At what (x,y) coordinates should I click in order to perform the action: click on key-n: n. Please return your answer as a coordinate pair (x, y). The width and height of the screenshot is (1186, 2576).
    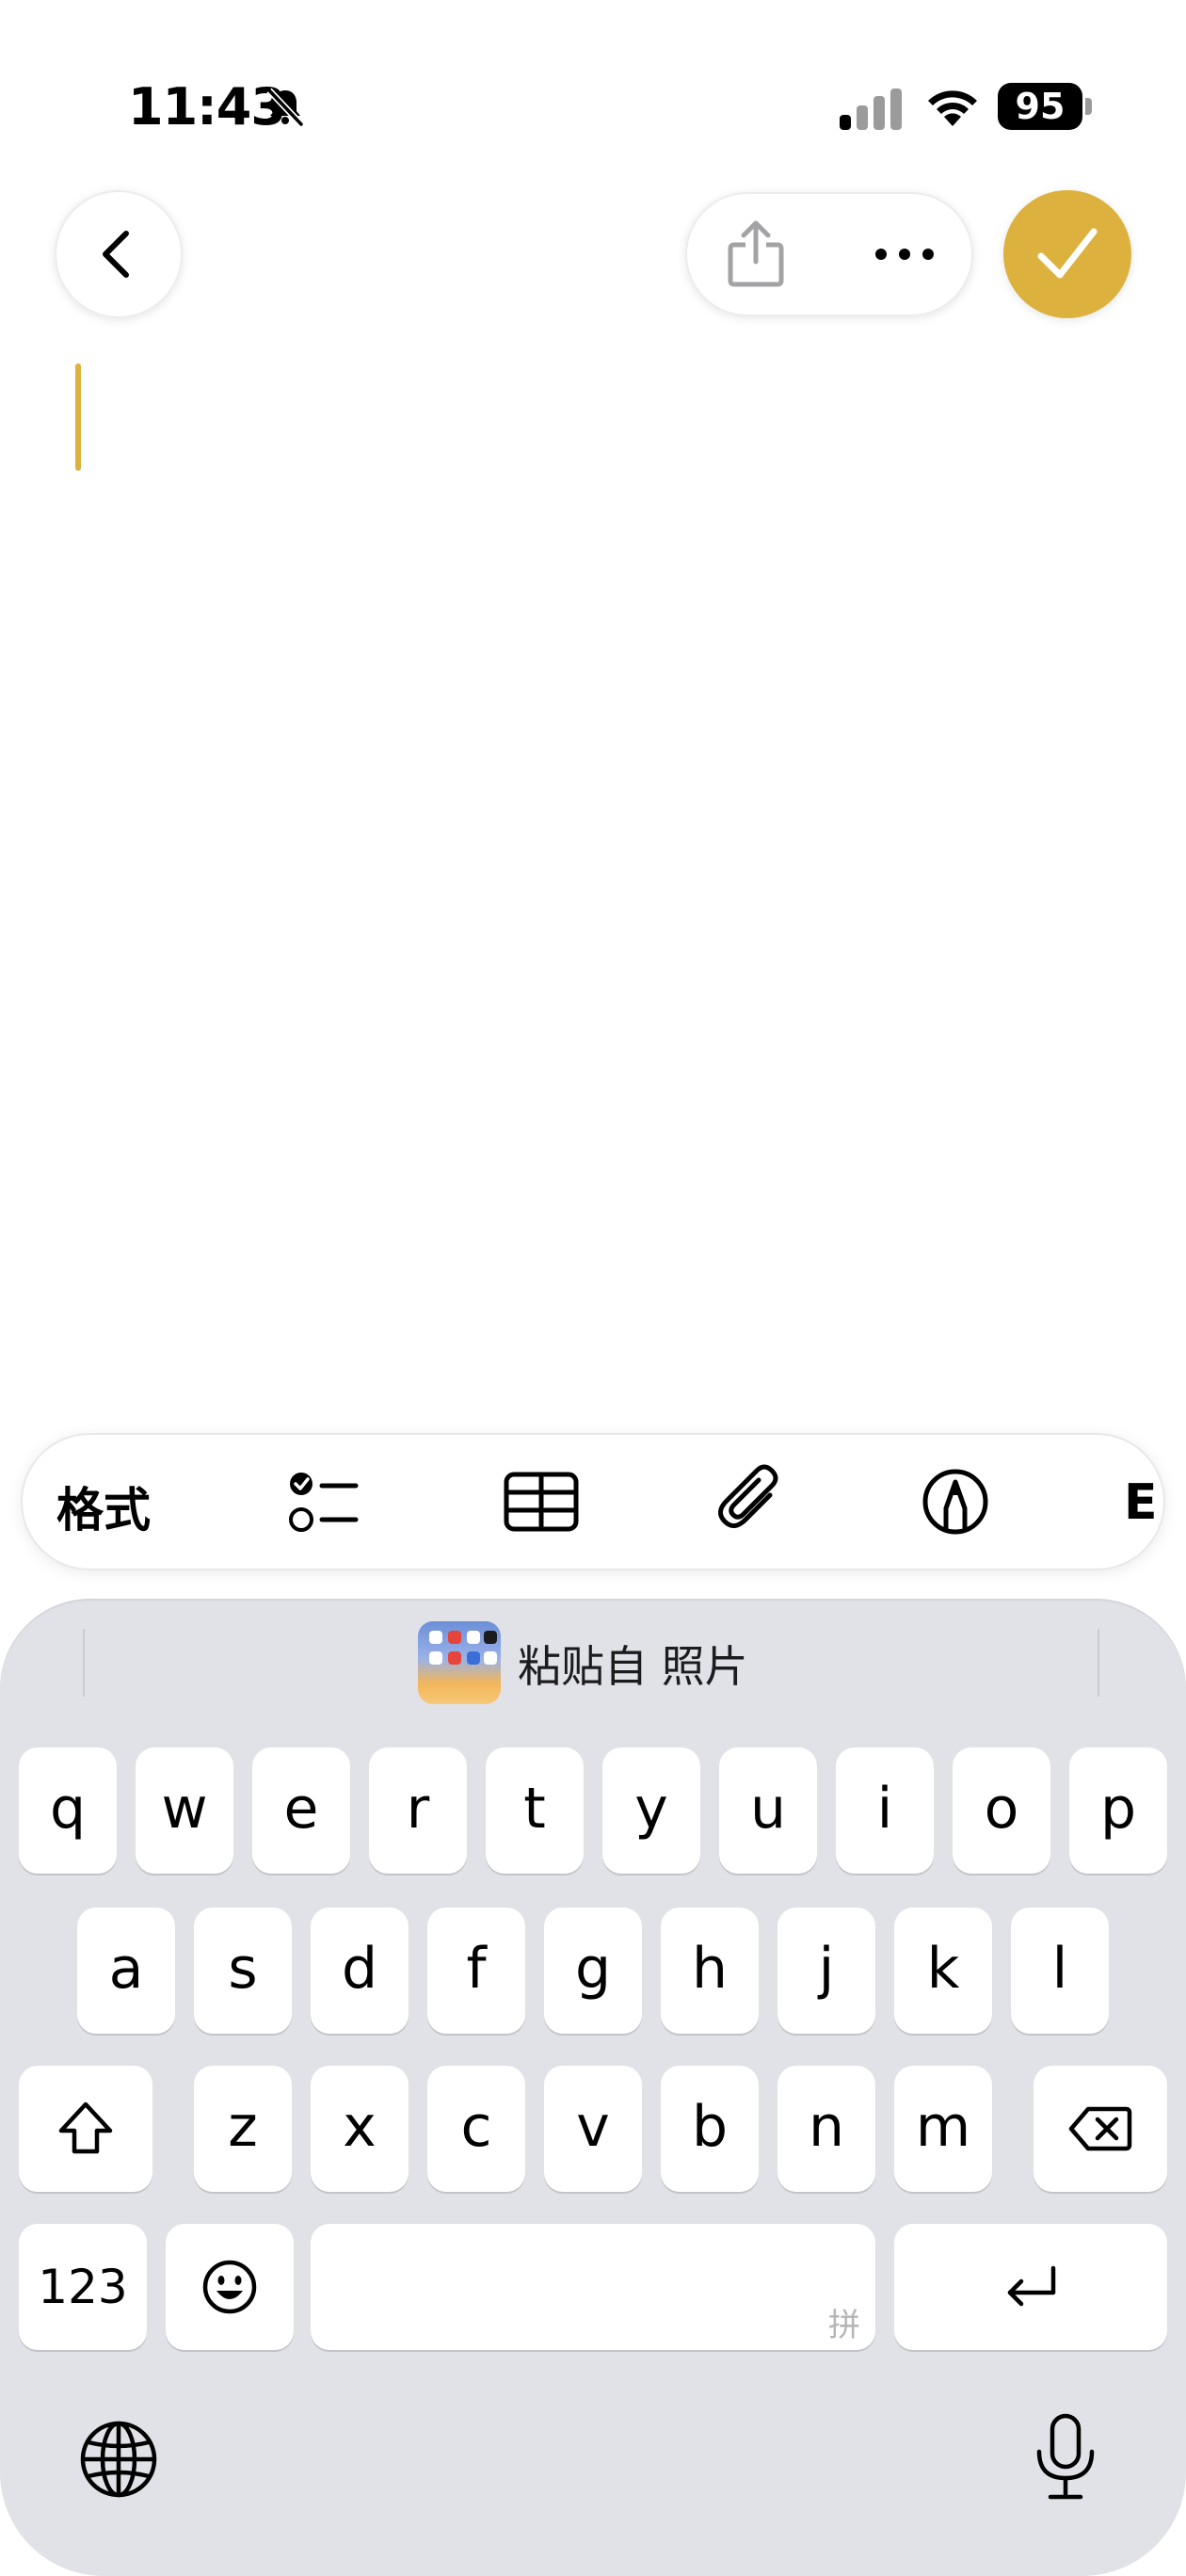
    Looking at the image, I should click on (826, 2129).